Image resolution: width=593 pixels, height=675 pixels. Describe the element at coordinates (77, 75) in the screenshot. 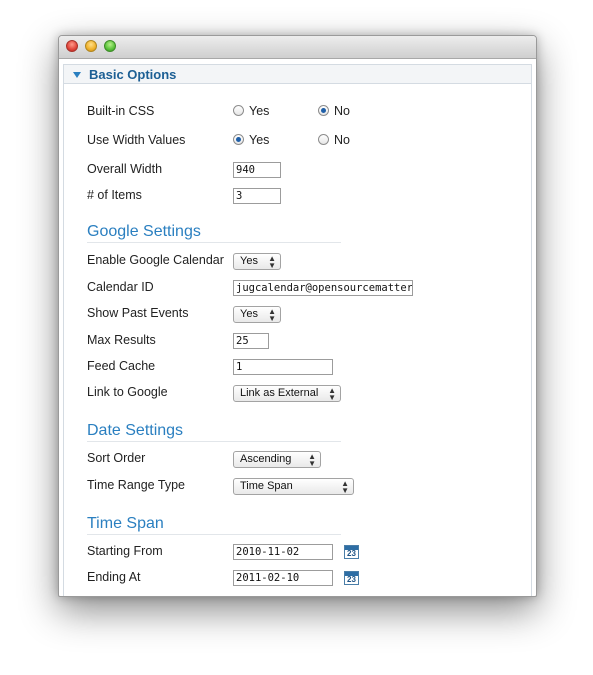

I see `collapse-arrow-icon` at that location.